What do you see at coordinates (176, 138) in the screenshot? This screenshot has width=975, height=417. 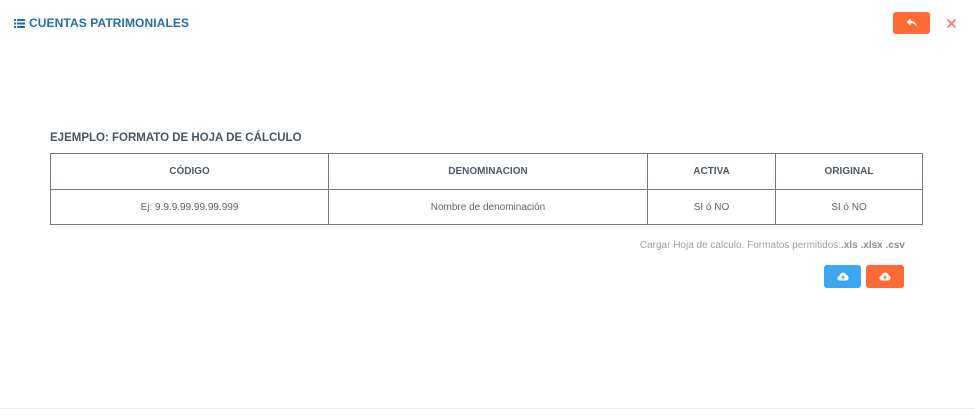 I see `example-format-title: EJEMPLO: FORMATO DE HOJA DE CÁLCULO` at bounding box center [176, 138].